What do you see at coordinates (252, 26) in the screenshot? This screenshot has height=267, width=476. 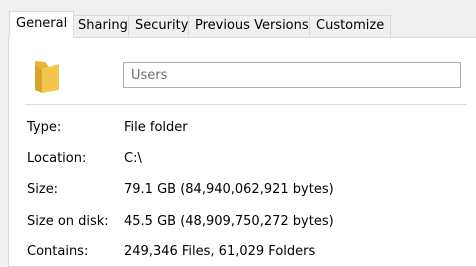 I see `tab-previous-versions: Previous Versions` at bounding box center [252, 26].